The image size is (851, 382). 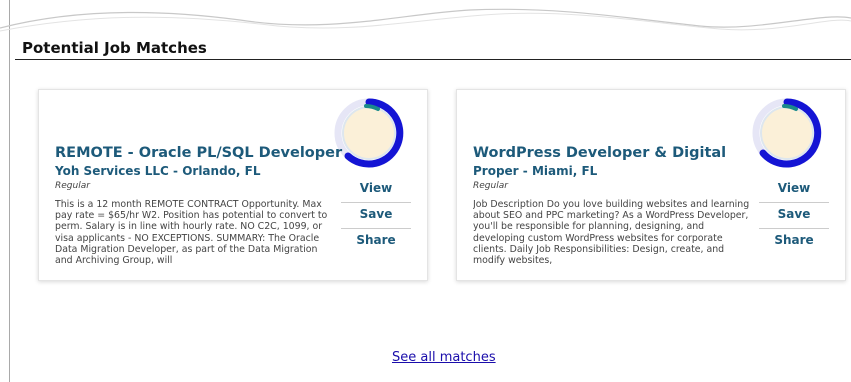 I want to click on torn-paper-edge, so click(x=425, y=20).